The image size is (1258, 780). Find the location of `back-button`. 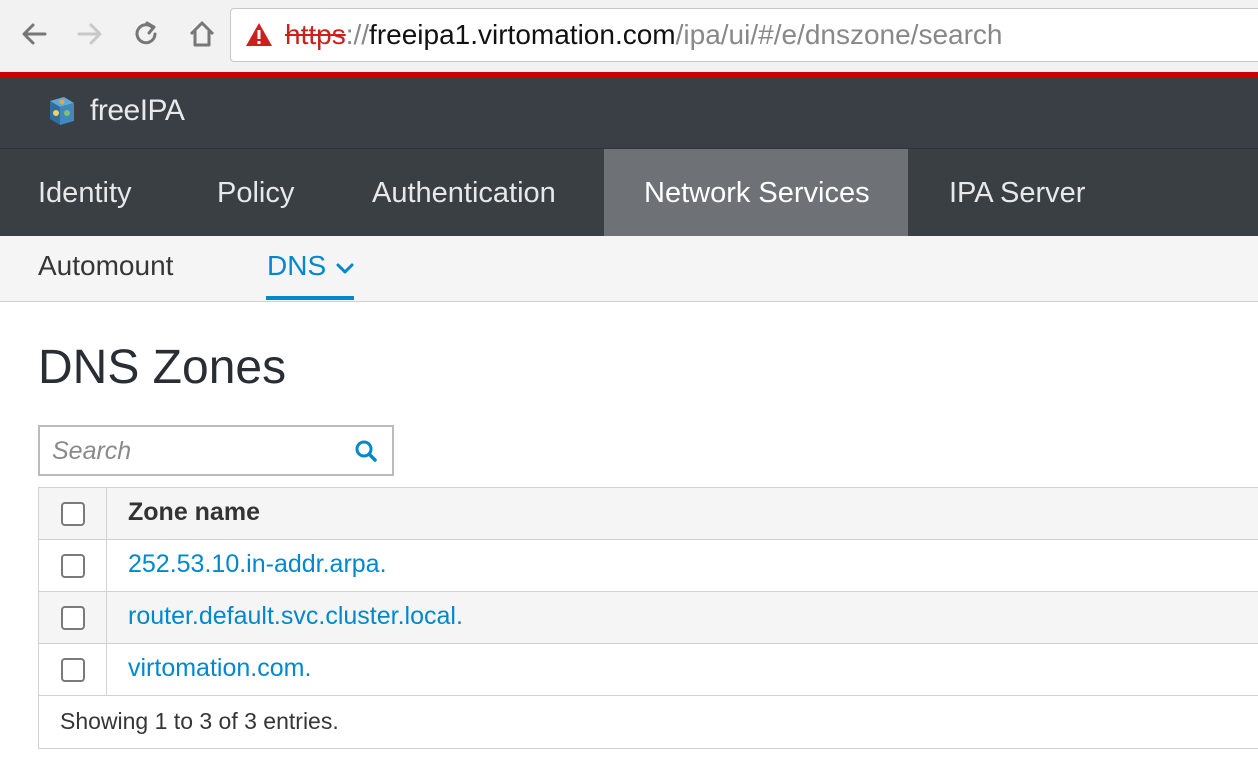

back-button is located at coordinates (34, 34).